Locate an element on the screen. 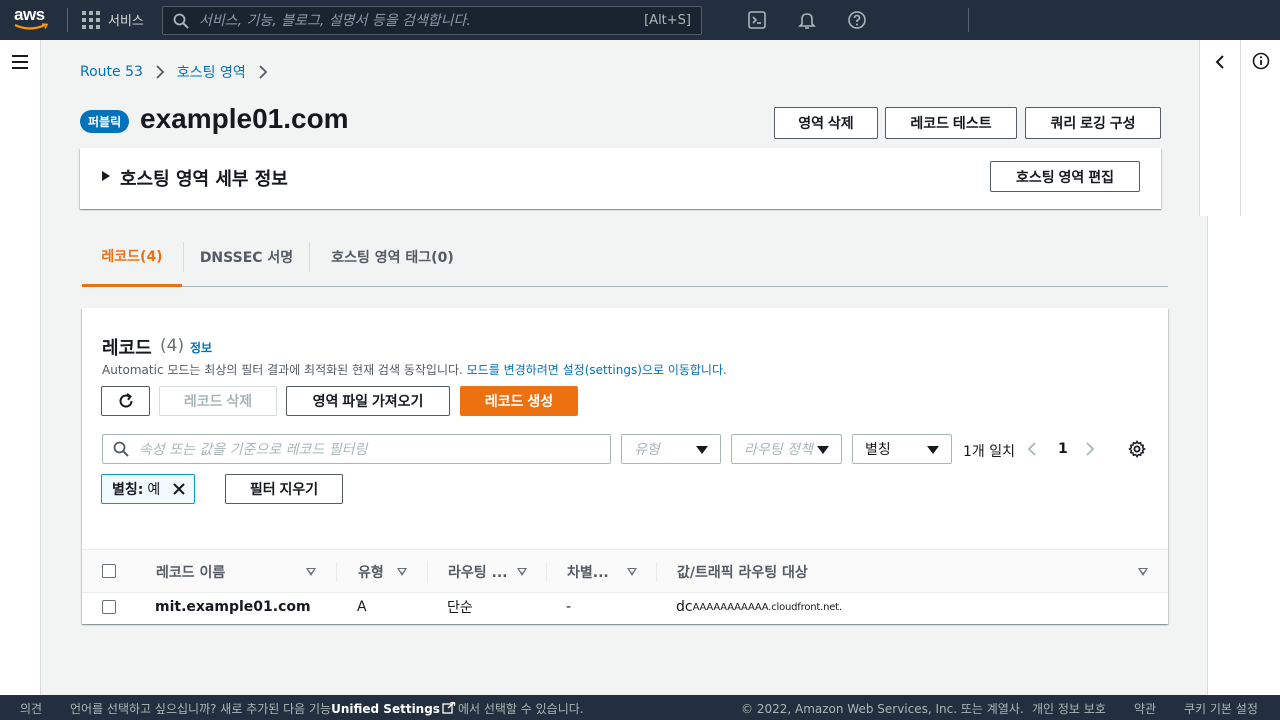 Image resolution: width=1280 pixels, height=720 pixels. record-differentiator: - is located at coordinates (569, 607).